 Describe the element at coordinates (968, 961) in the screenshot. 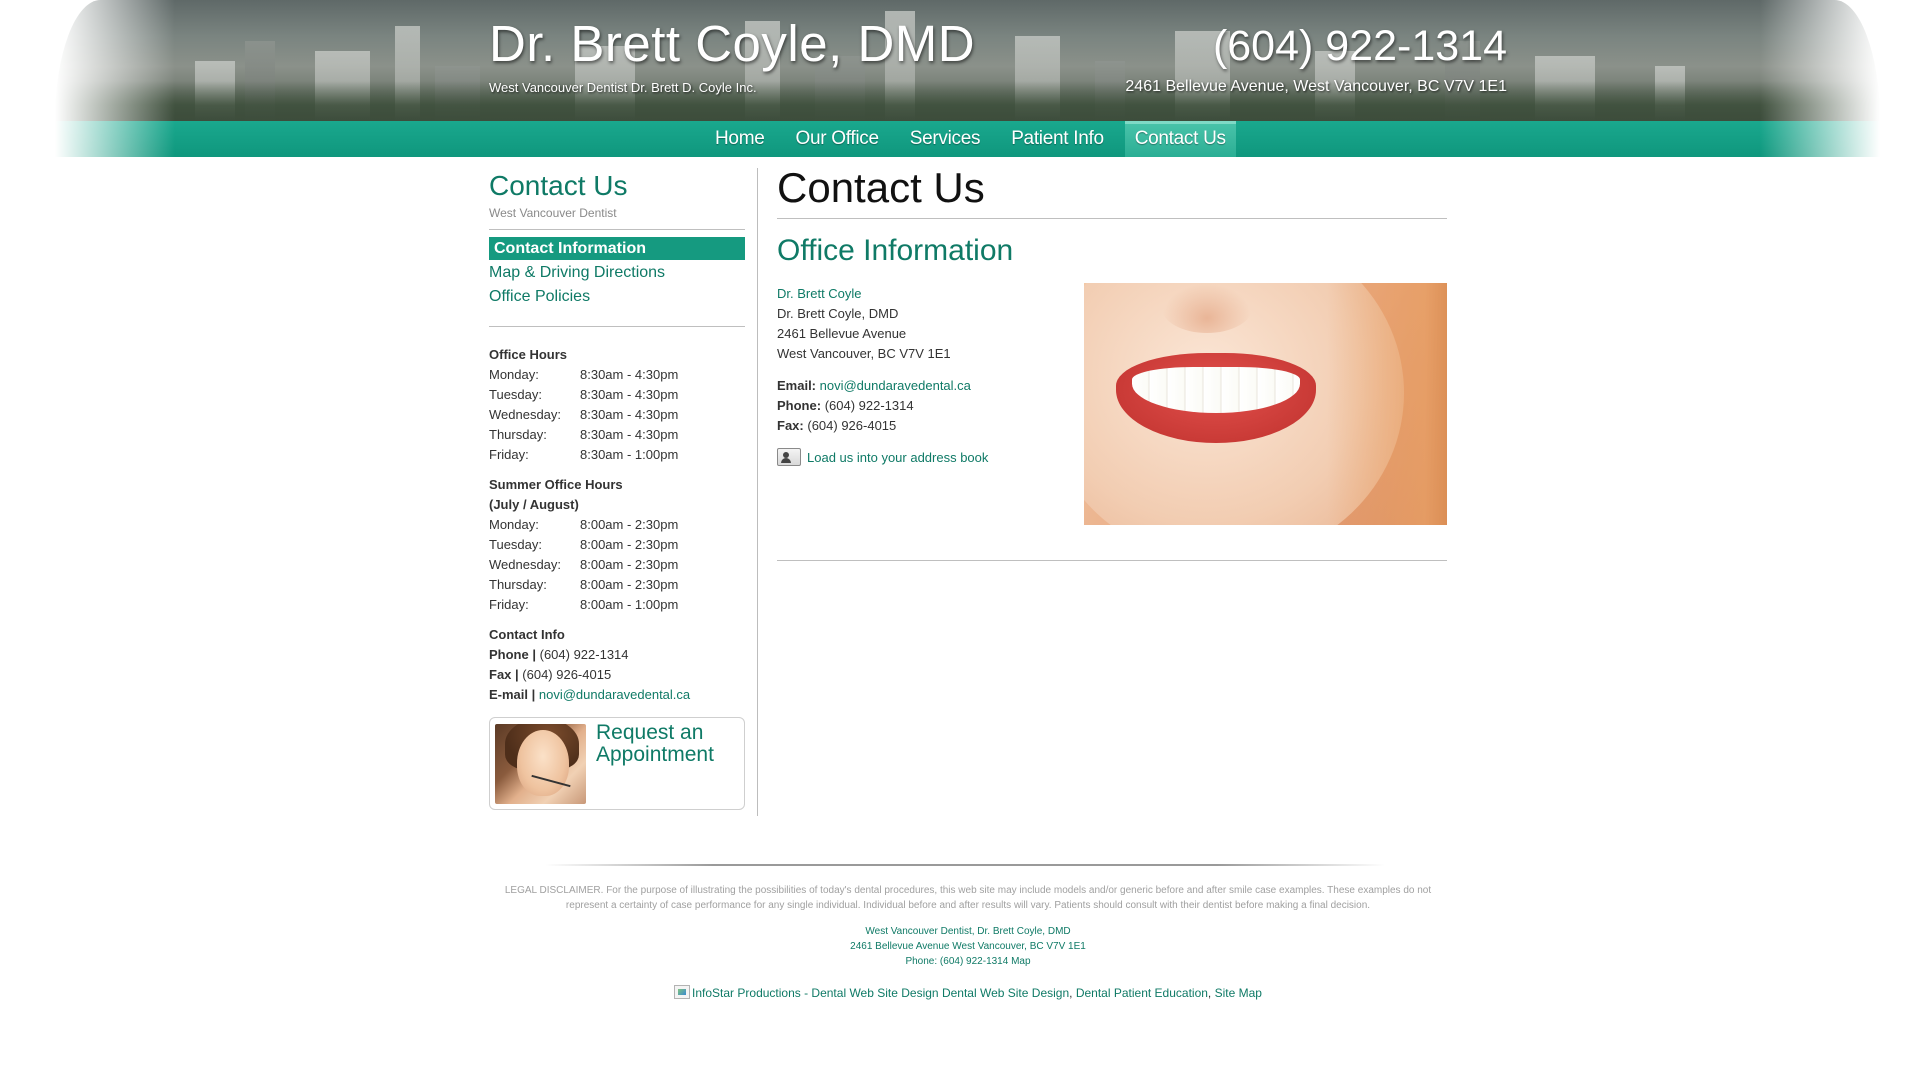

I see `footer-phone-line: Phone: (604) 922-1314 Map` at that location.